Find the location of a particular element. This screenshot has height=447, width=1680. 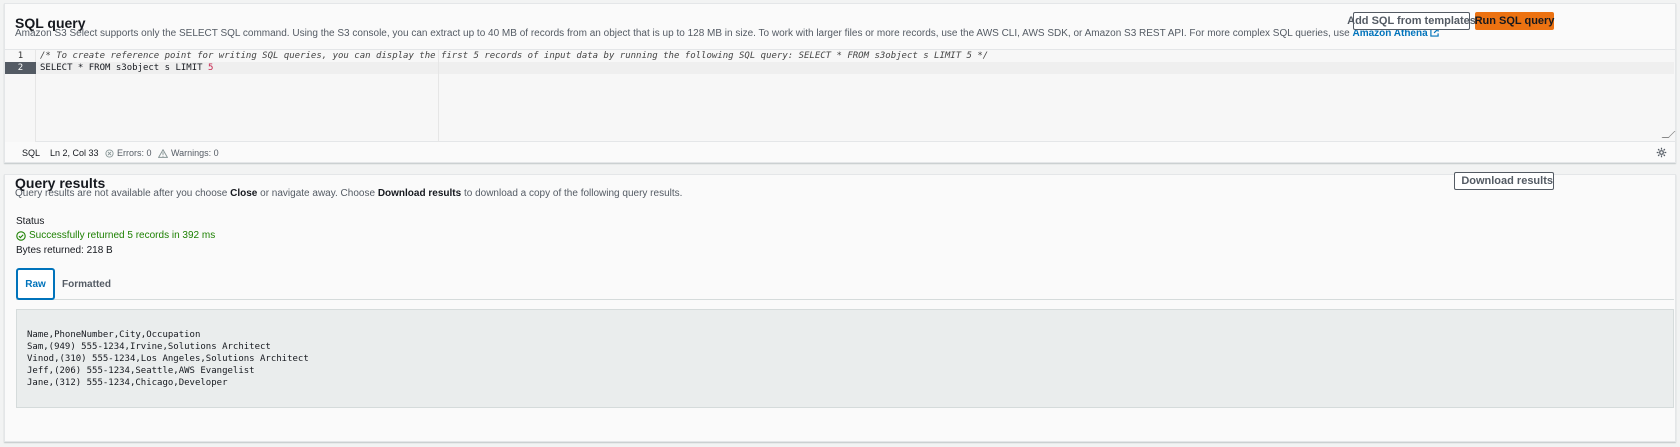

cursor-position: Ln 2, Col 33 is located at coordinates (74, 153).